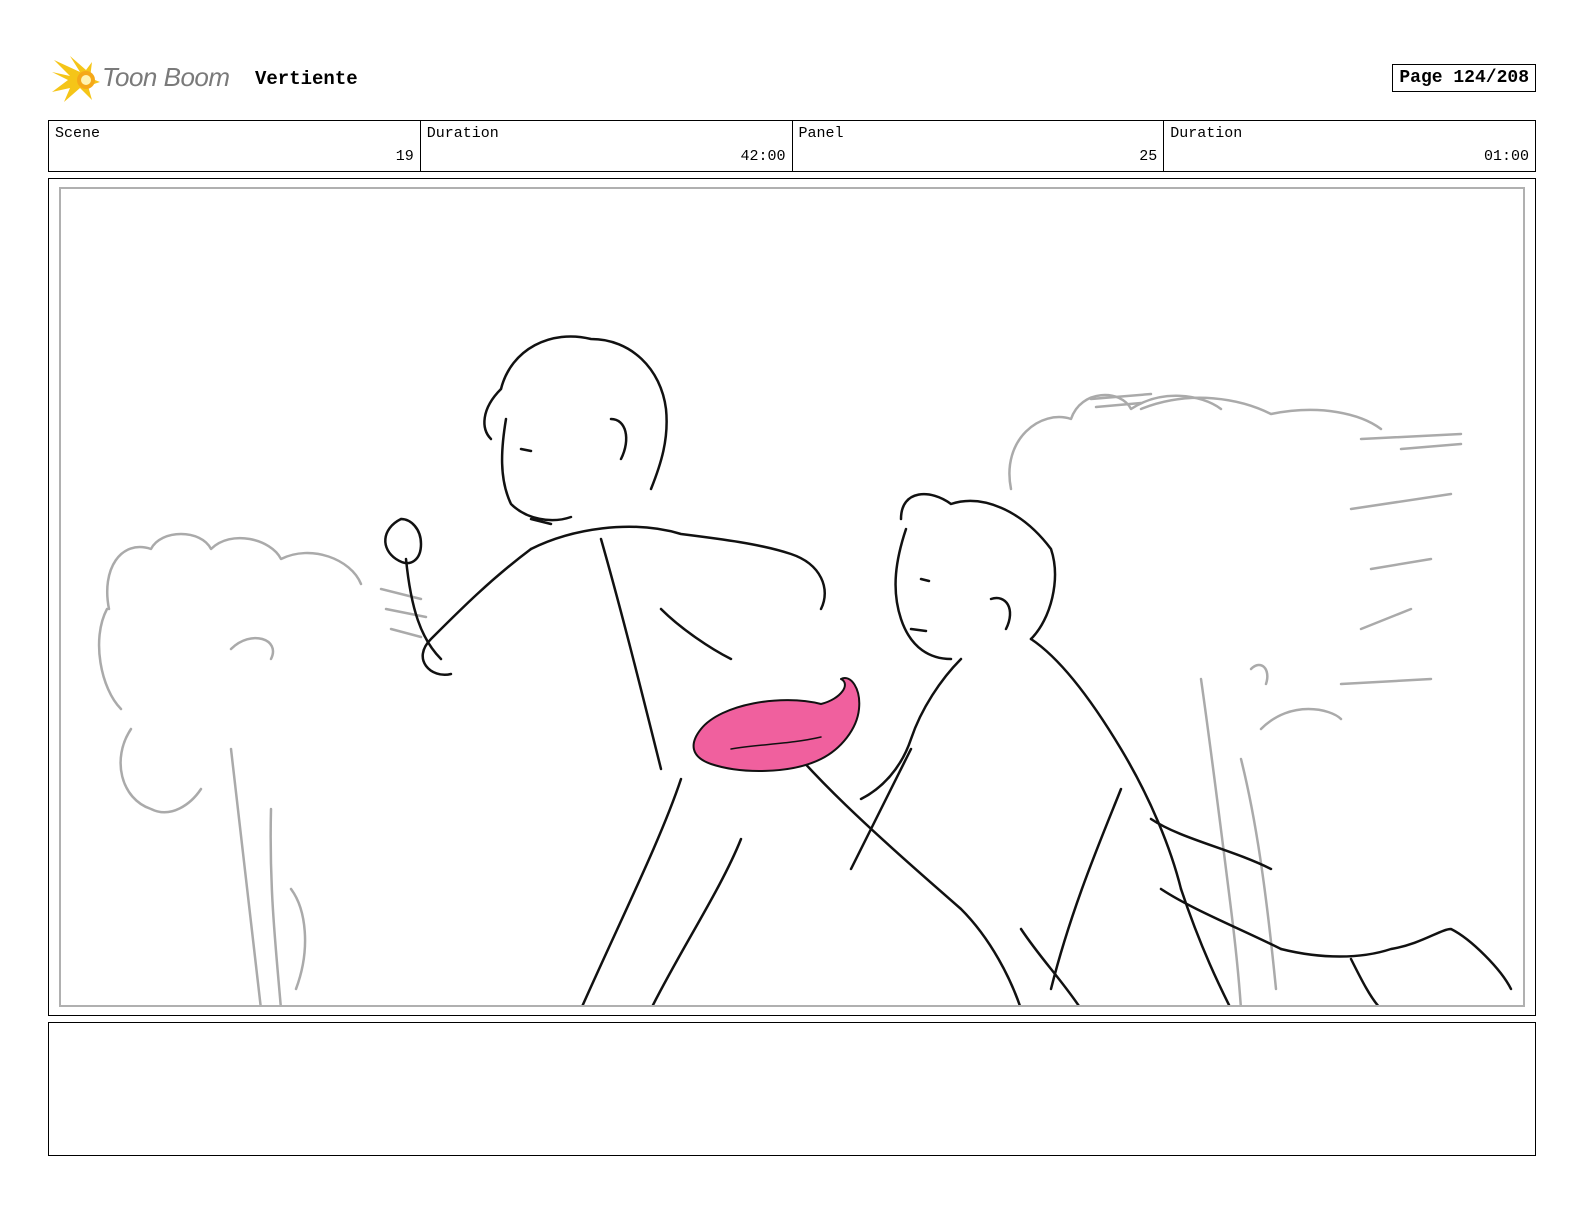 The image size is (1584, 1224). Describe the element at coordinates (793, 78) in the screenshot. I see `page-header: Toon Boom Vertiente Page 124/208` at that location.